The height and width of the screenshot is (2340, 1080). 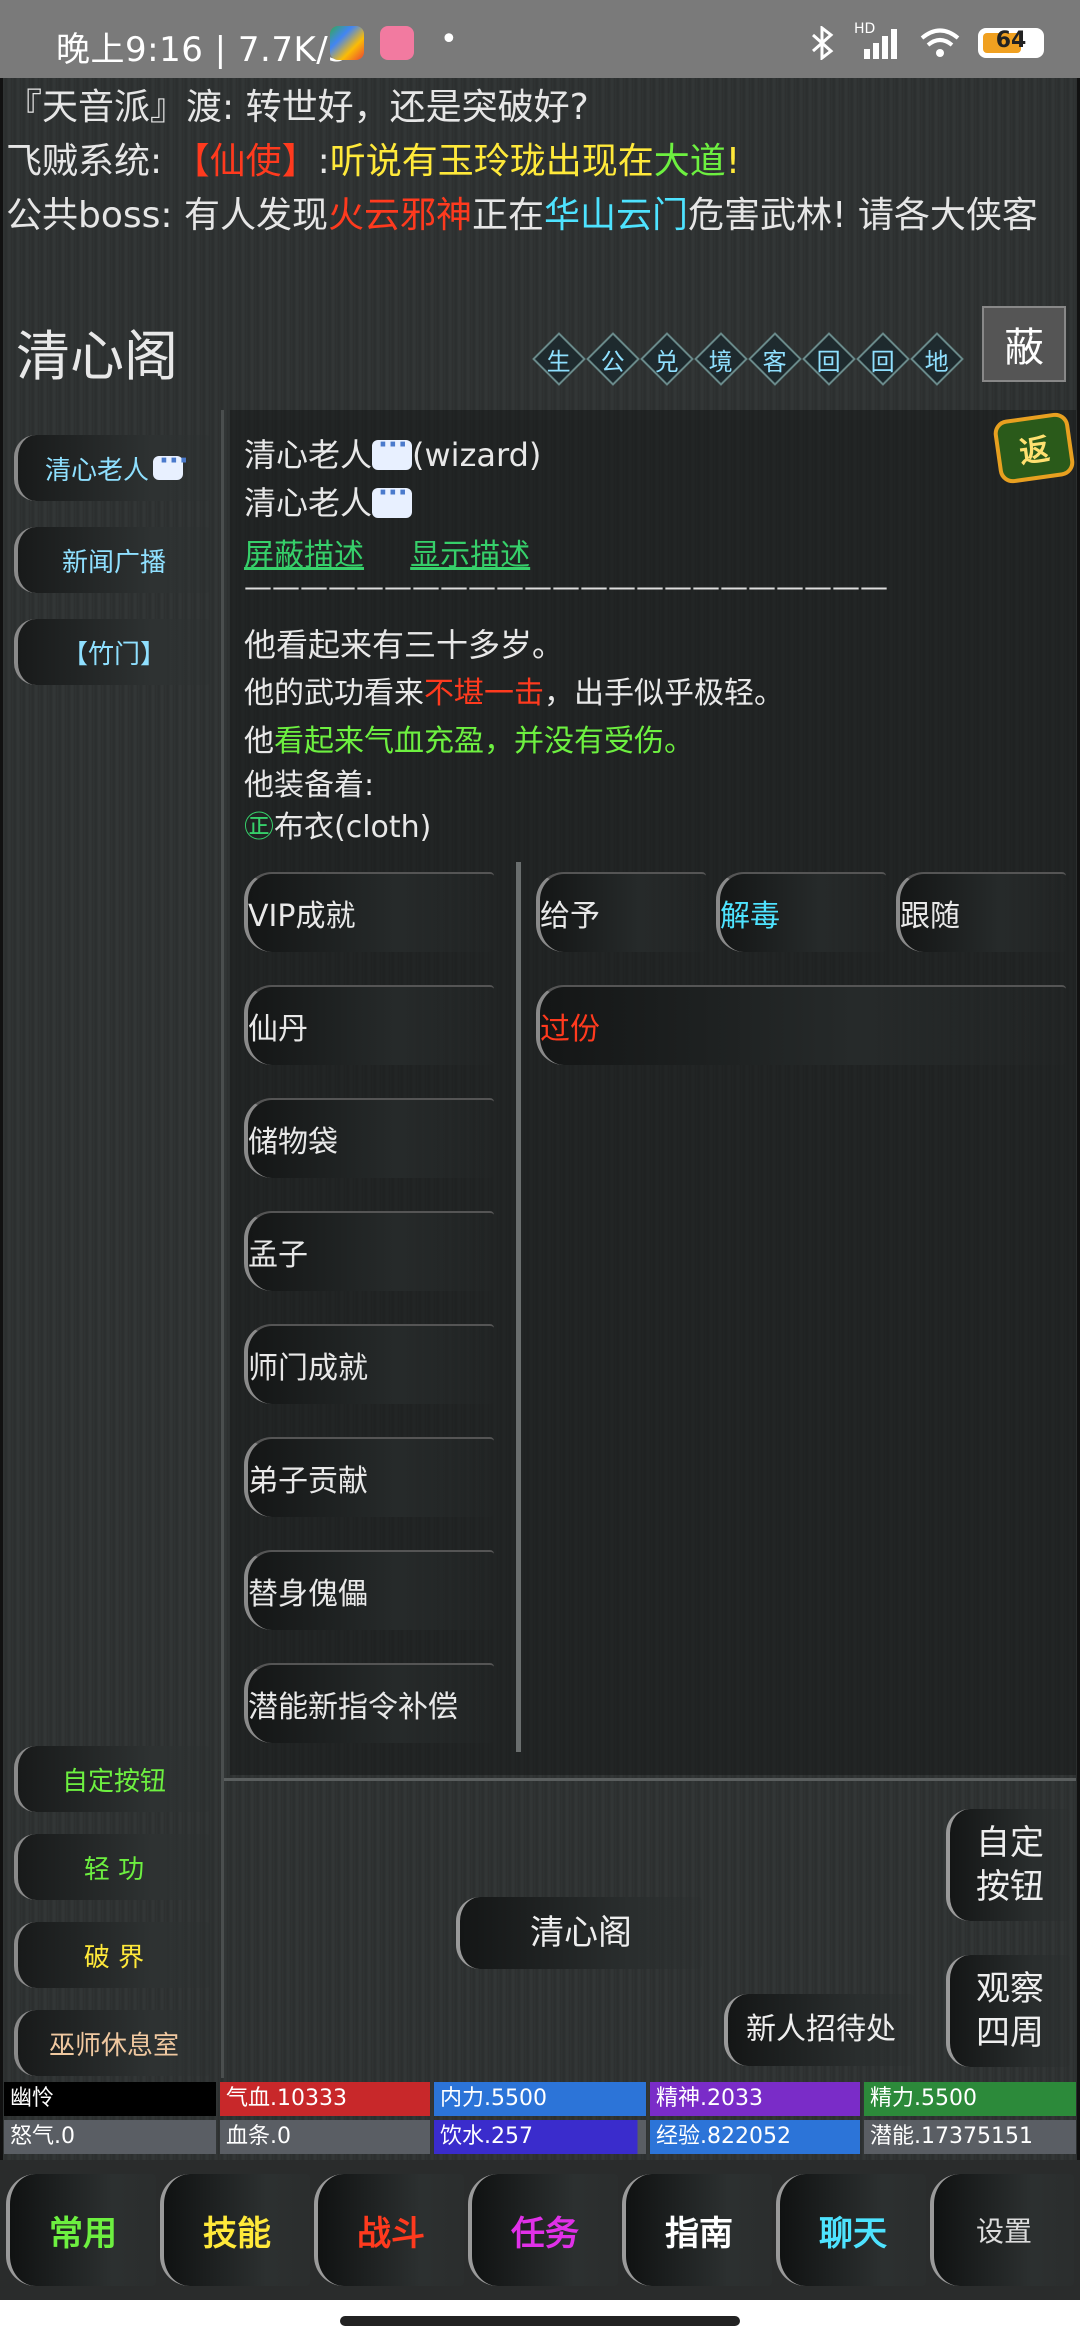 What do you see at coordinates (775, 361) in the screenshot?
I see `exit-label: 客` at bounding box center [775, 361].